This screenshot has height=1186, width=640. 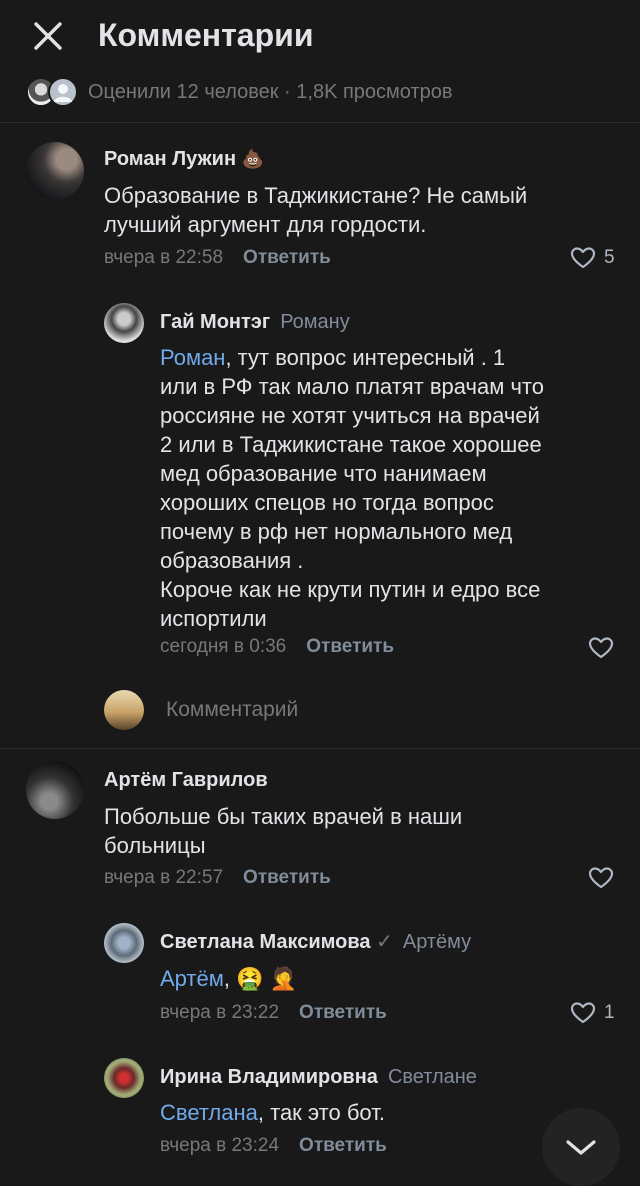 I want to click on comment-author: Гай Монтэг Роману, so click(x=255, y=322).